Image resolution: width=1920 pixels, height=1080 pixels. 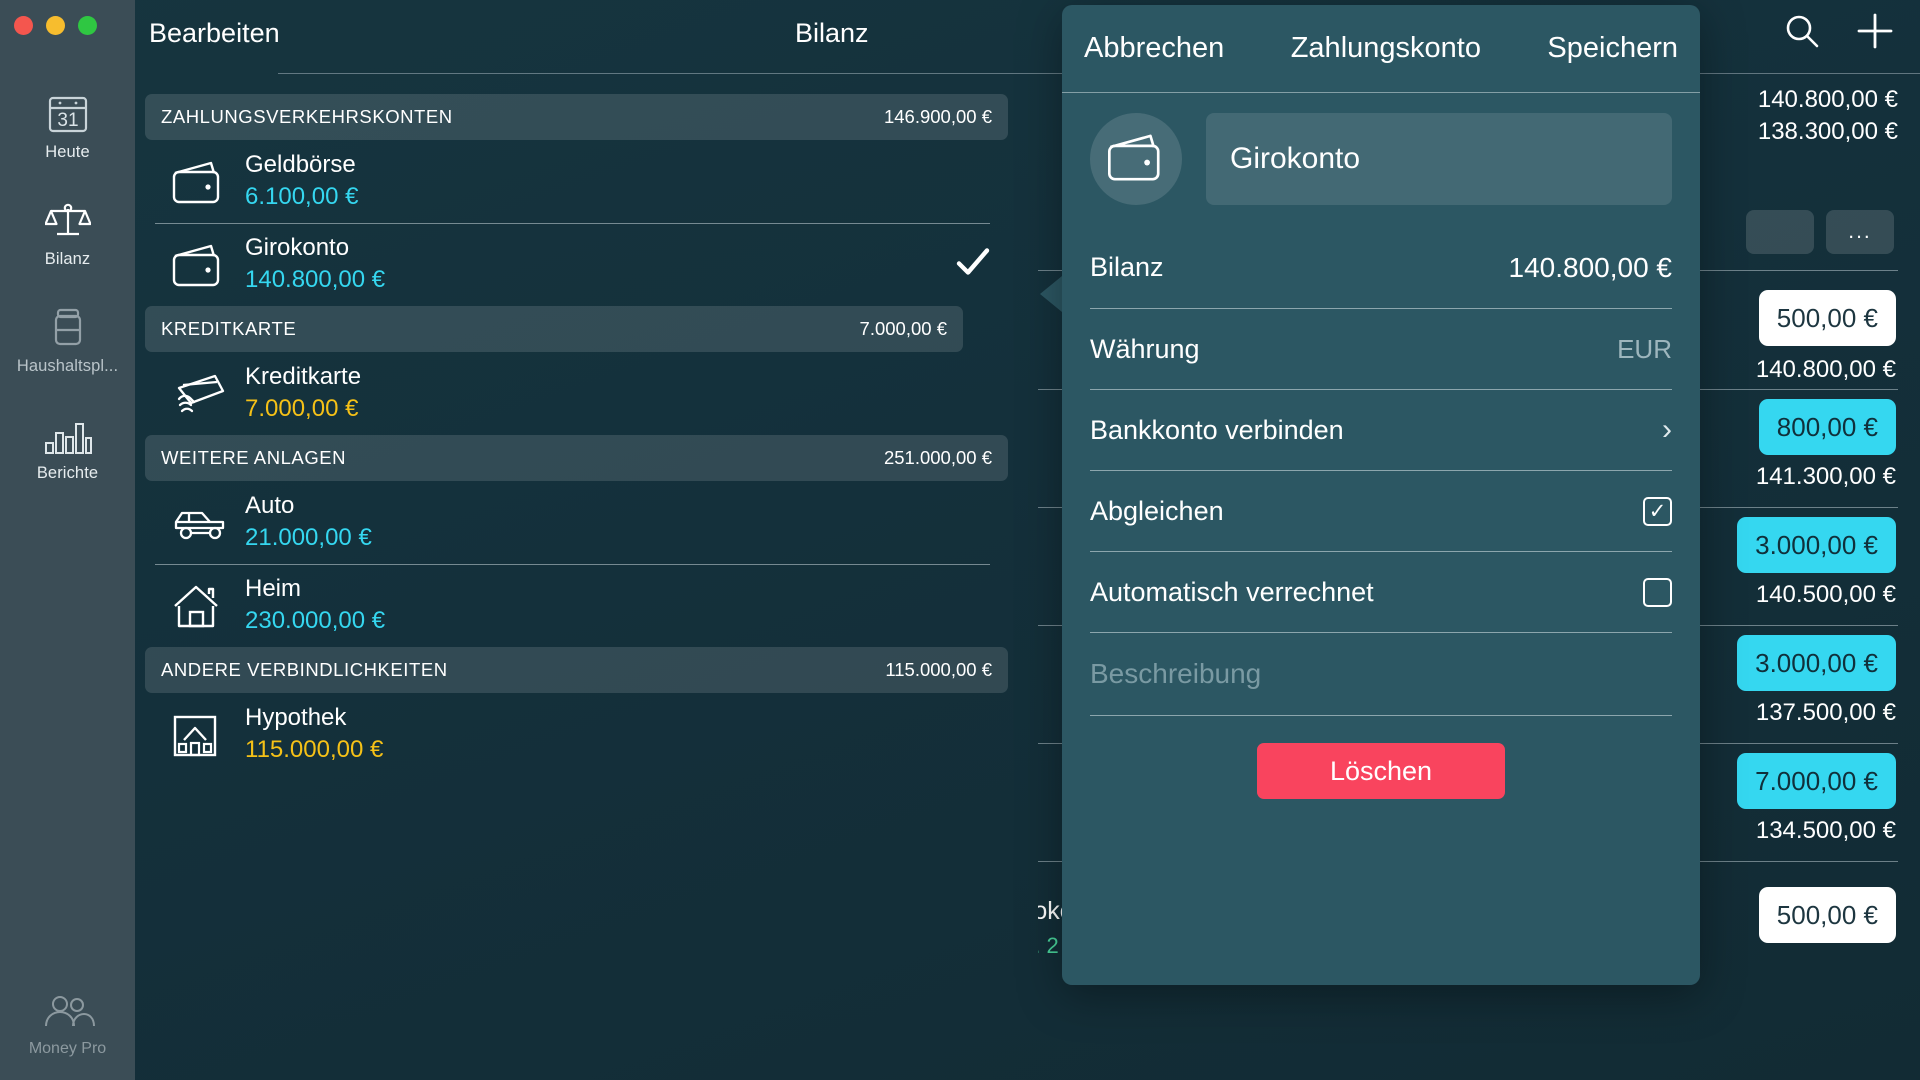 What do you see at coordinates (1667, 429) in the screenshot?
I see `chevron-right-icon: ›` at bounding box center [1667, 429].